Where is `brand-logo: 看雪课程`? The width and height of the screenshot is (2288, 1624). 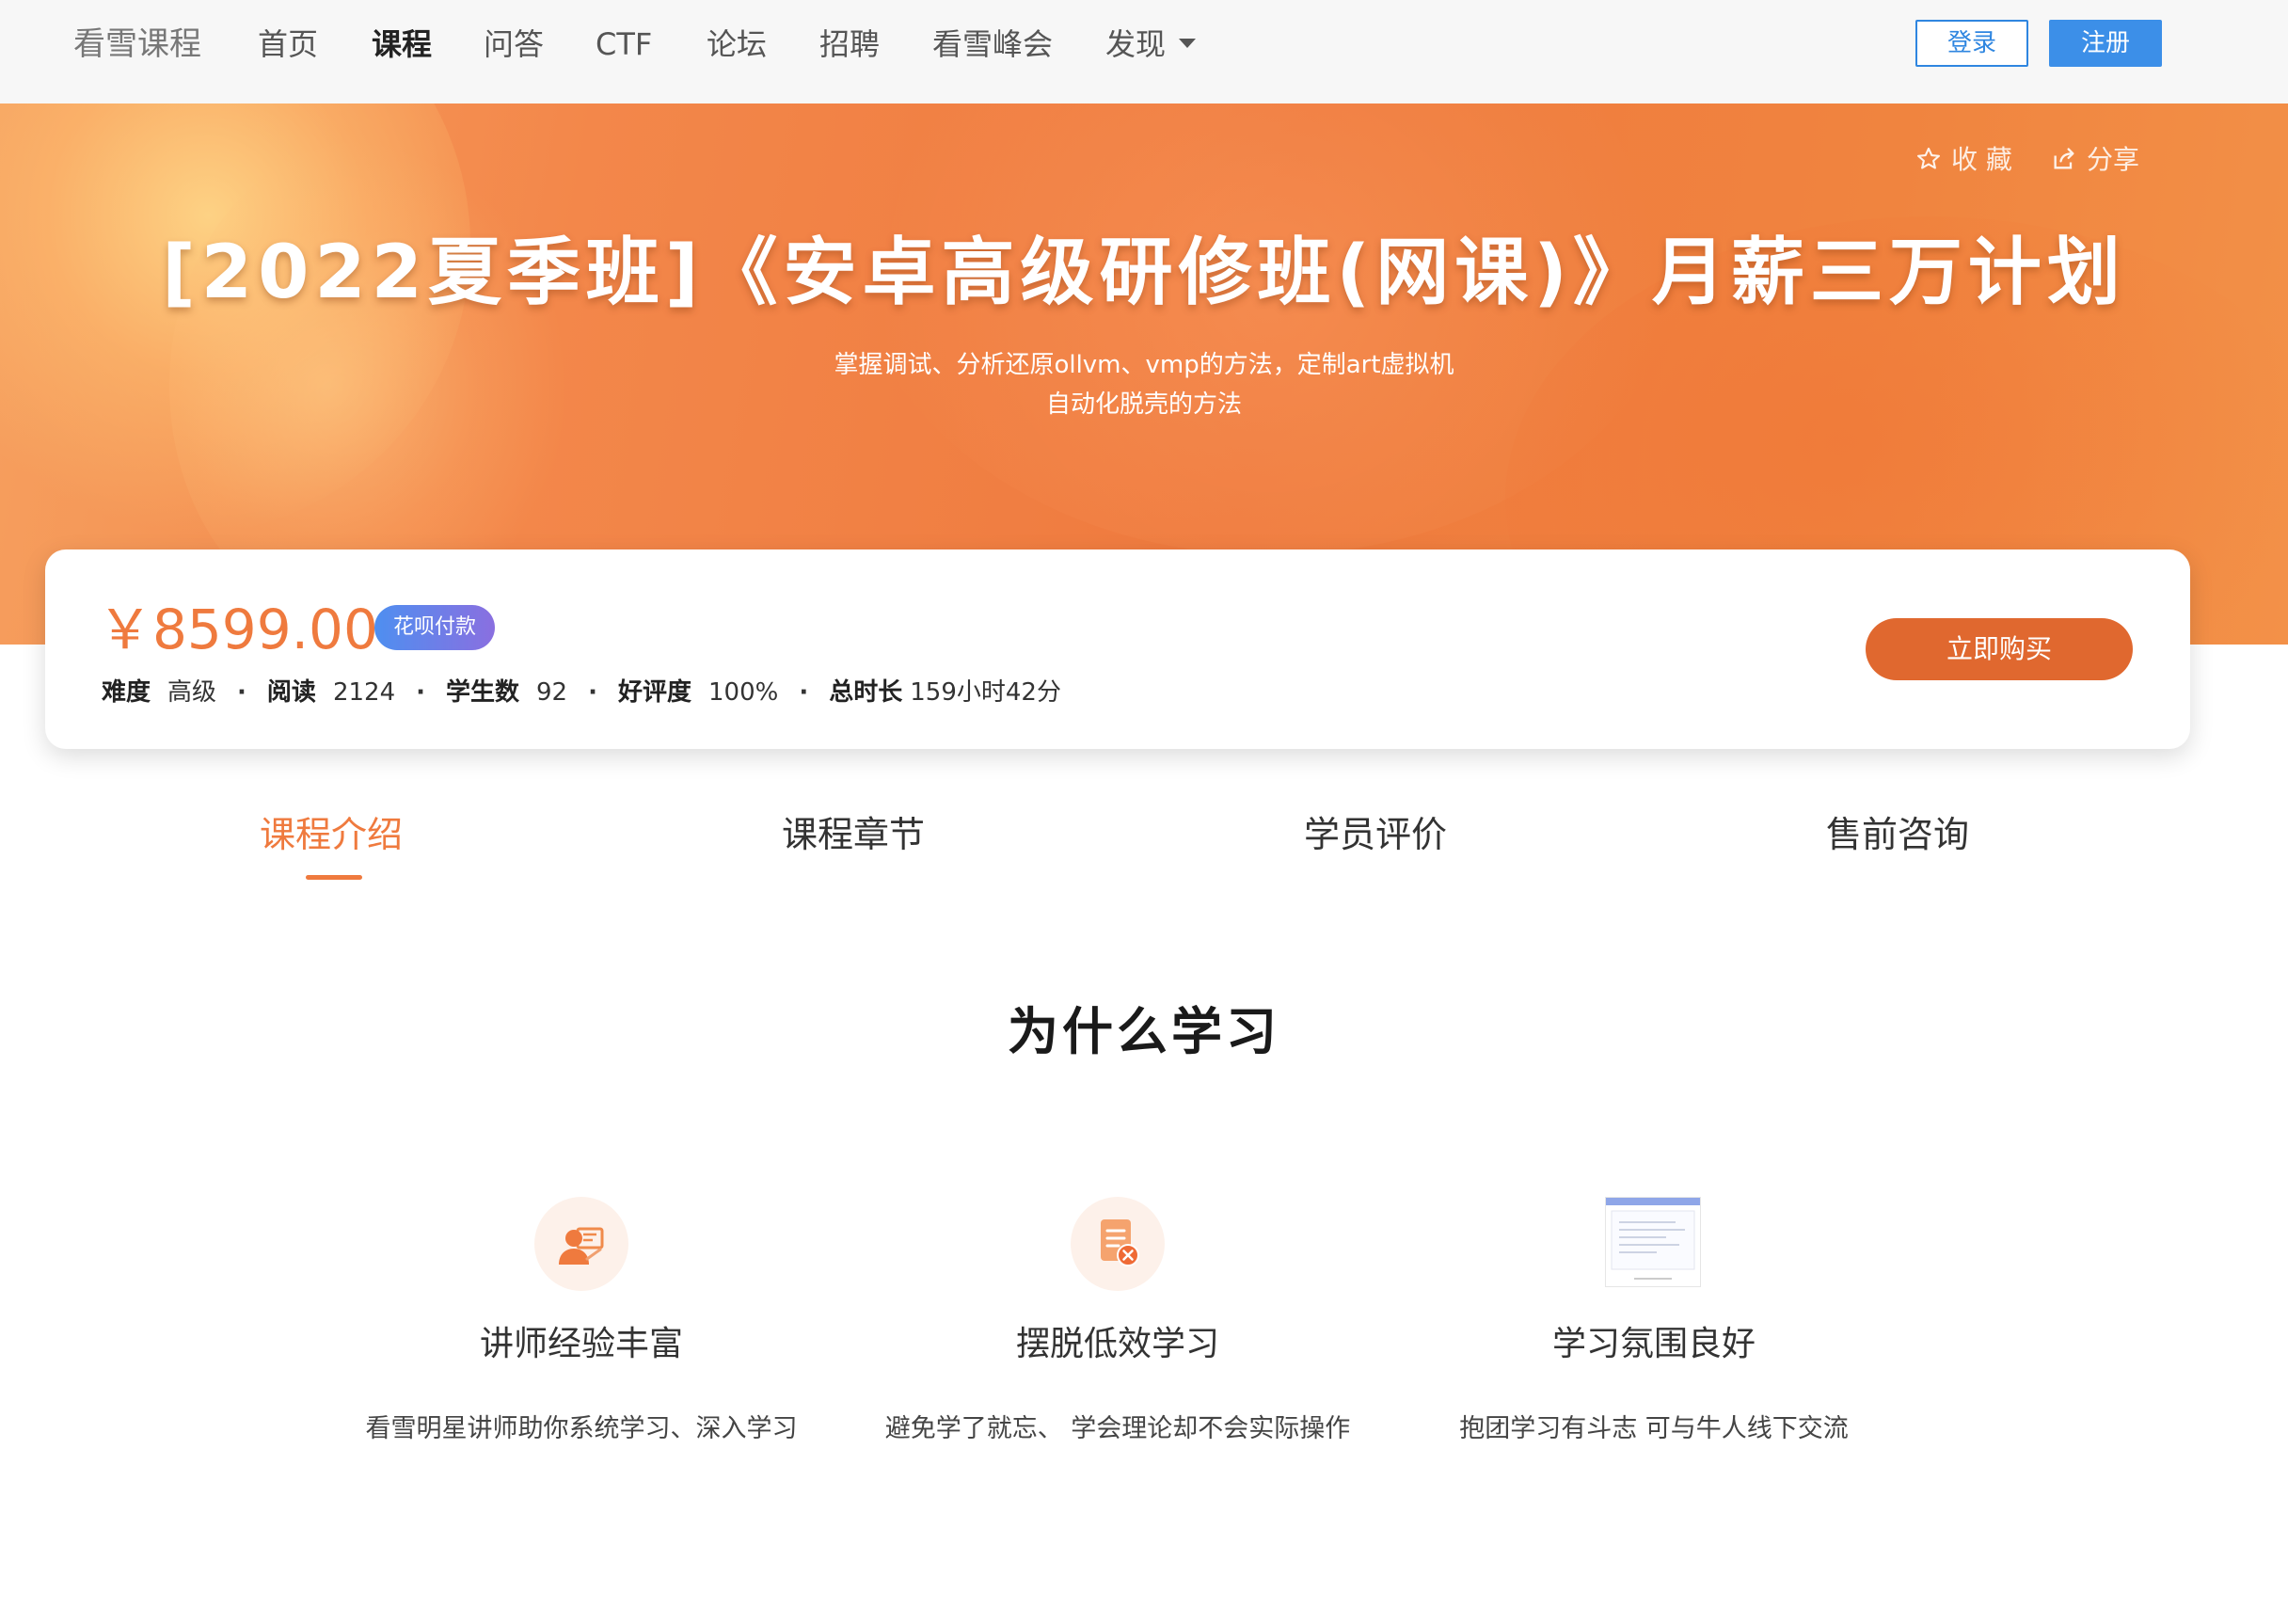 brand-logo: 看雪课程 is located at coordinates (137, 44).